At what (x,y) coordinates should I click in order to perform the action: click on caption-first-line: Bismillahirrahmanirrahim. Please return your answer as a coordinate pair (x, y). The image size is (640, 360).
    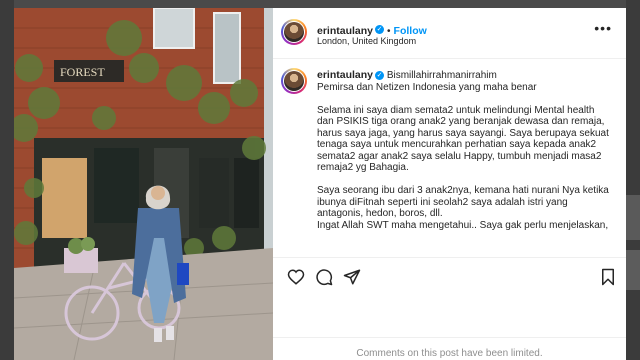
    Looking at the image, I should click on (441, 75).